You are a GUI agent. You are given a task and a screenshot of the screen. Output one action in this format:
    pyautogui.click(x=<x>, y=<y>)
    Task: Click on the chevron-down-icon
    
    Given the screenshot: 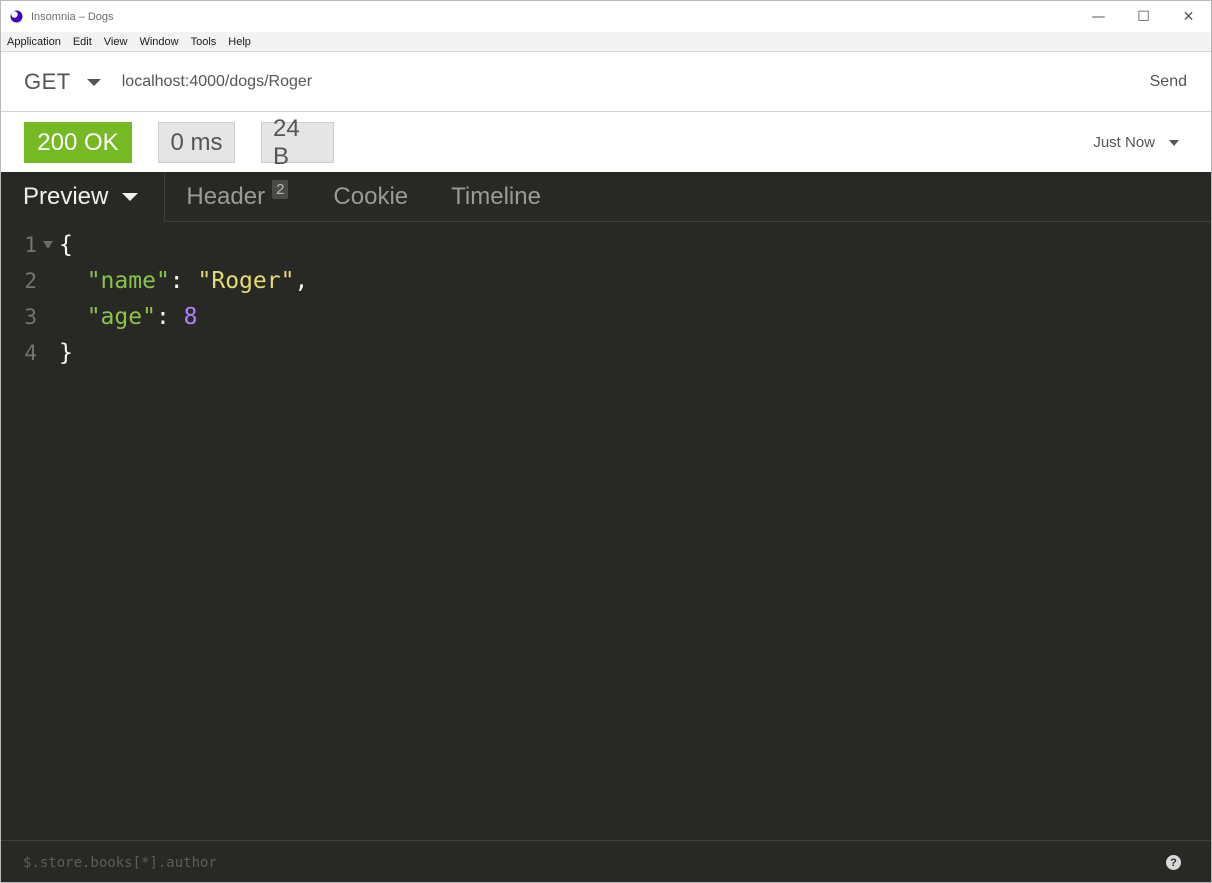 What is the action you would take?
    pyautogui.click(x=1174, y=142)
    